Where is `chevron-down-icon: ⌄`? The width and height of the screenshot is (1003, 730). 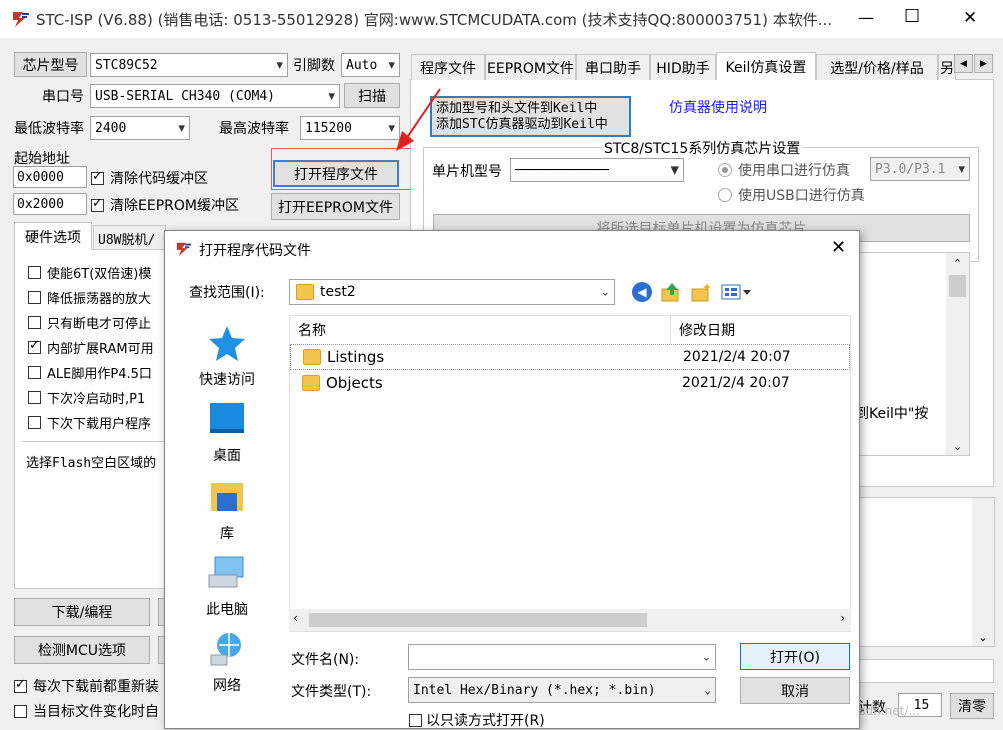
chevron-down-icon: ⌄ is located at coordinates (605, 292).